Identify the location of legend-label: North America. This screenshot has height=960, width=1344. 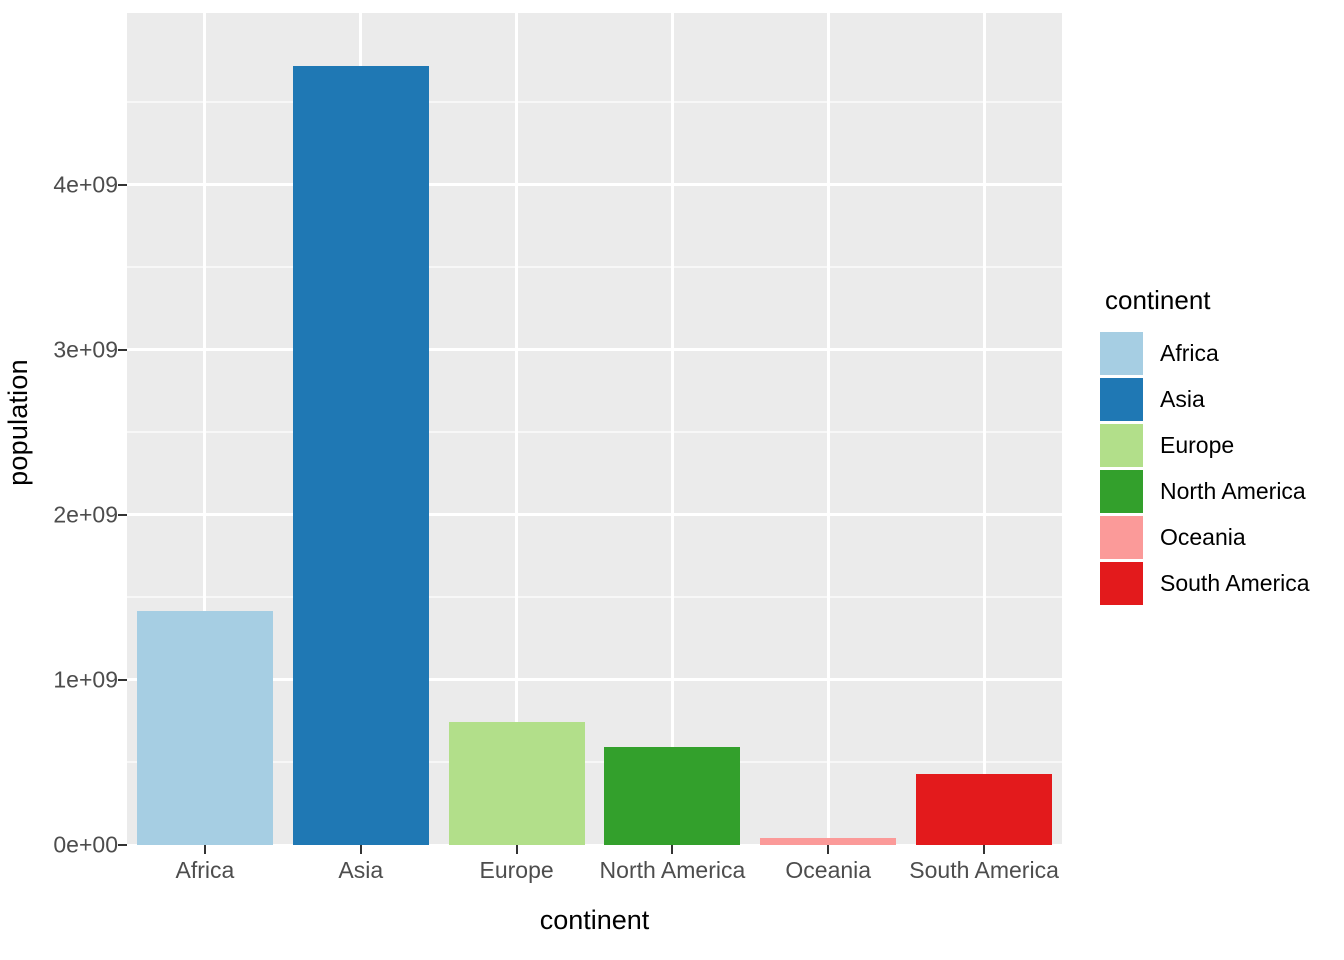
(1233, 490).